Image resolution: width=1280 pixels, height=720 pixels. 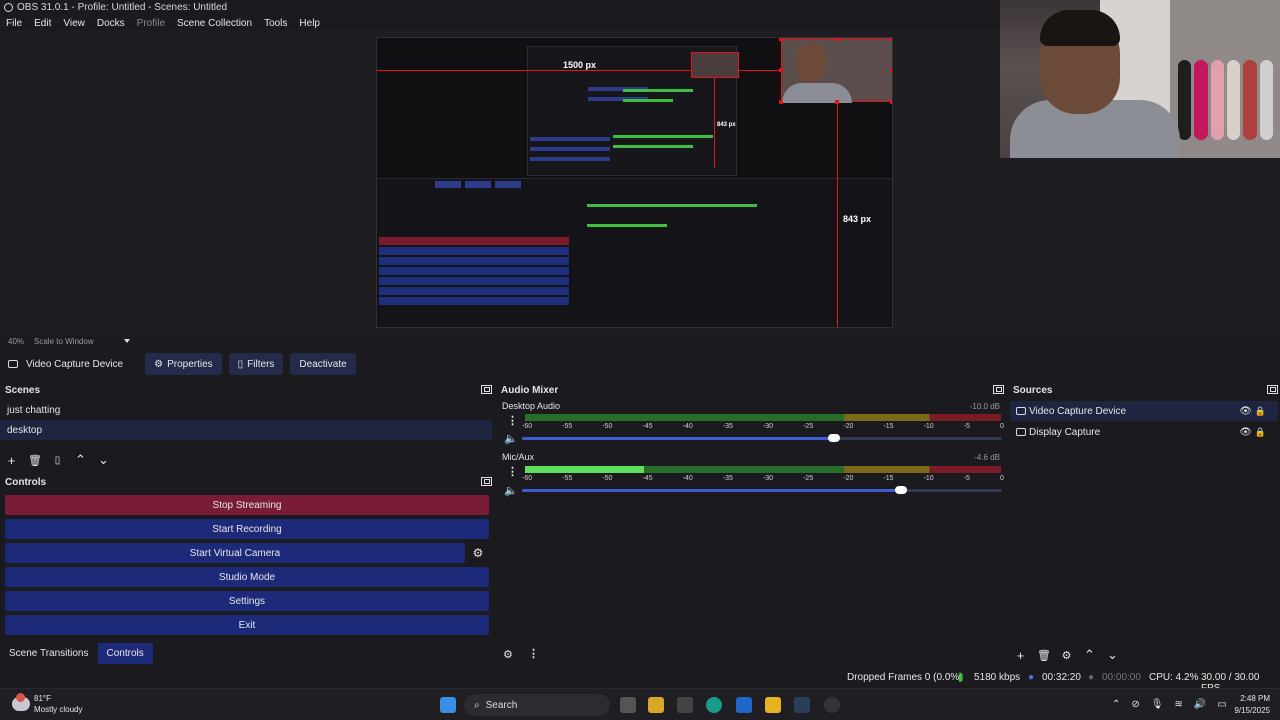 I want to click on wifi-icon: ≋, so click(x=1178, y=704).